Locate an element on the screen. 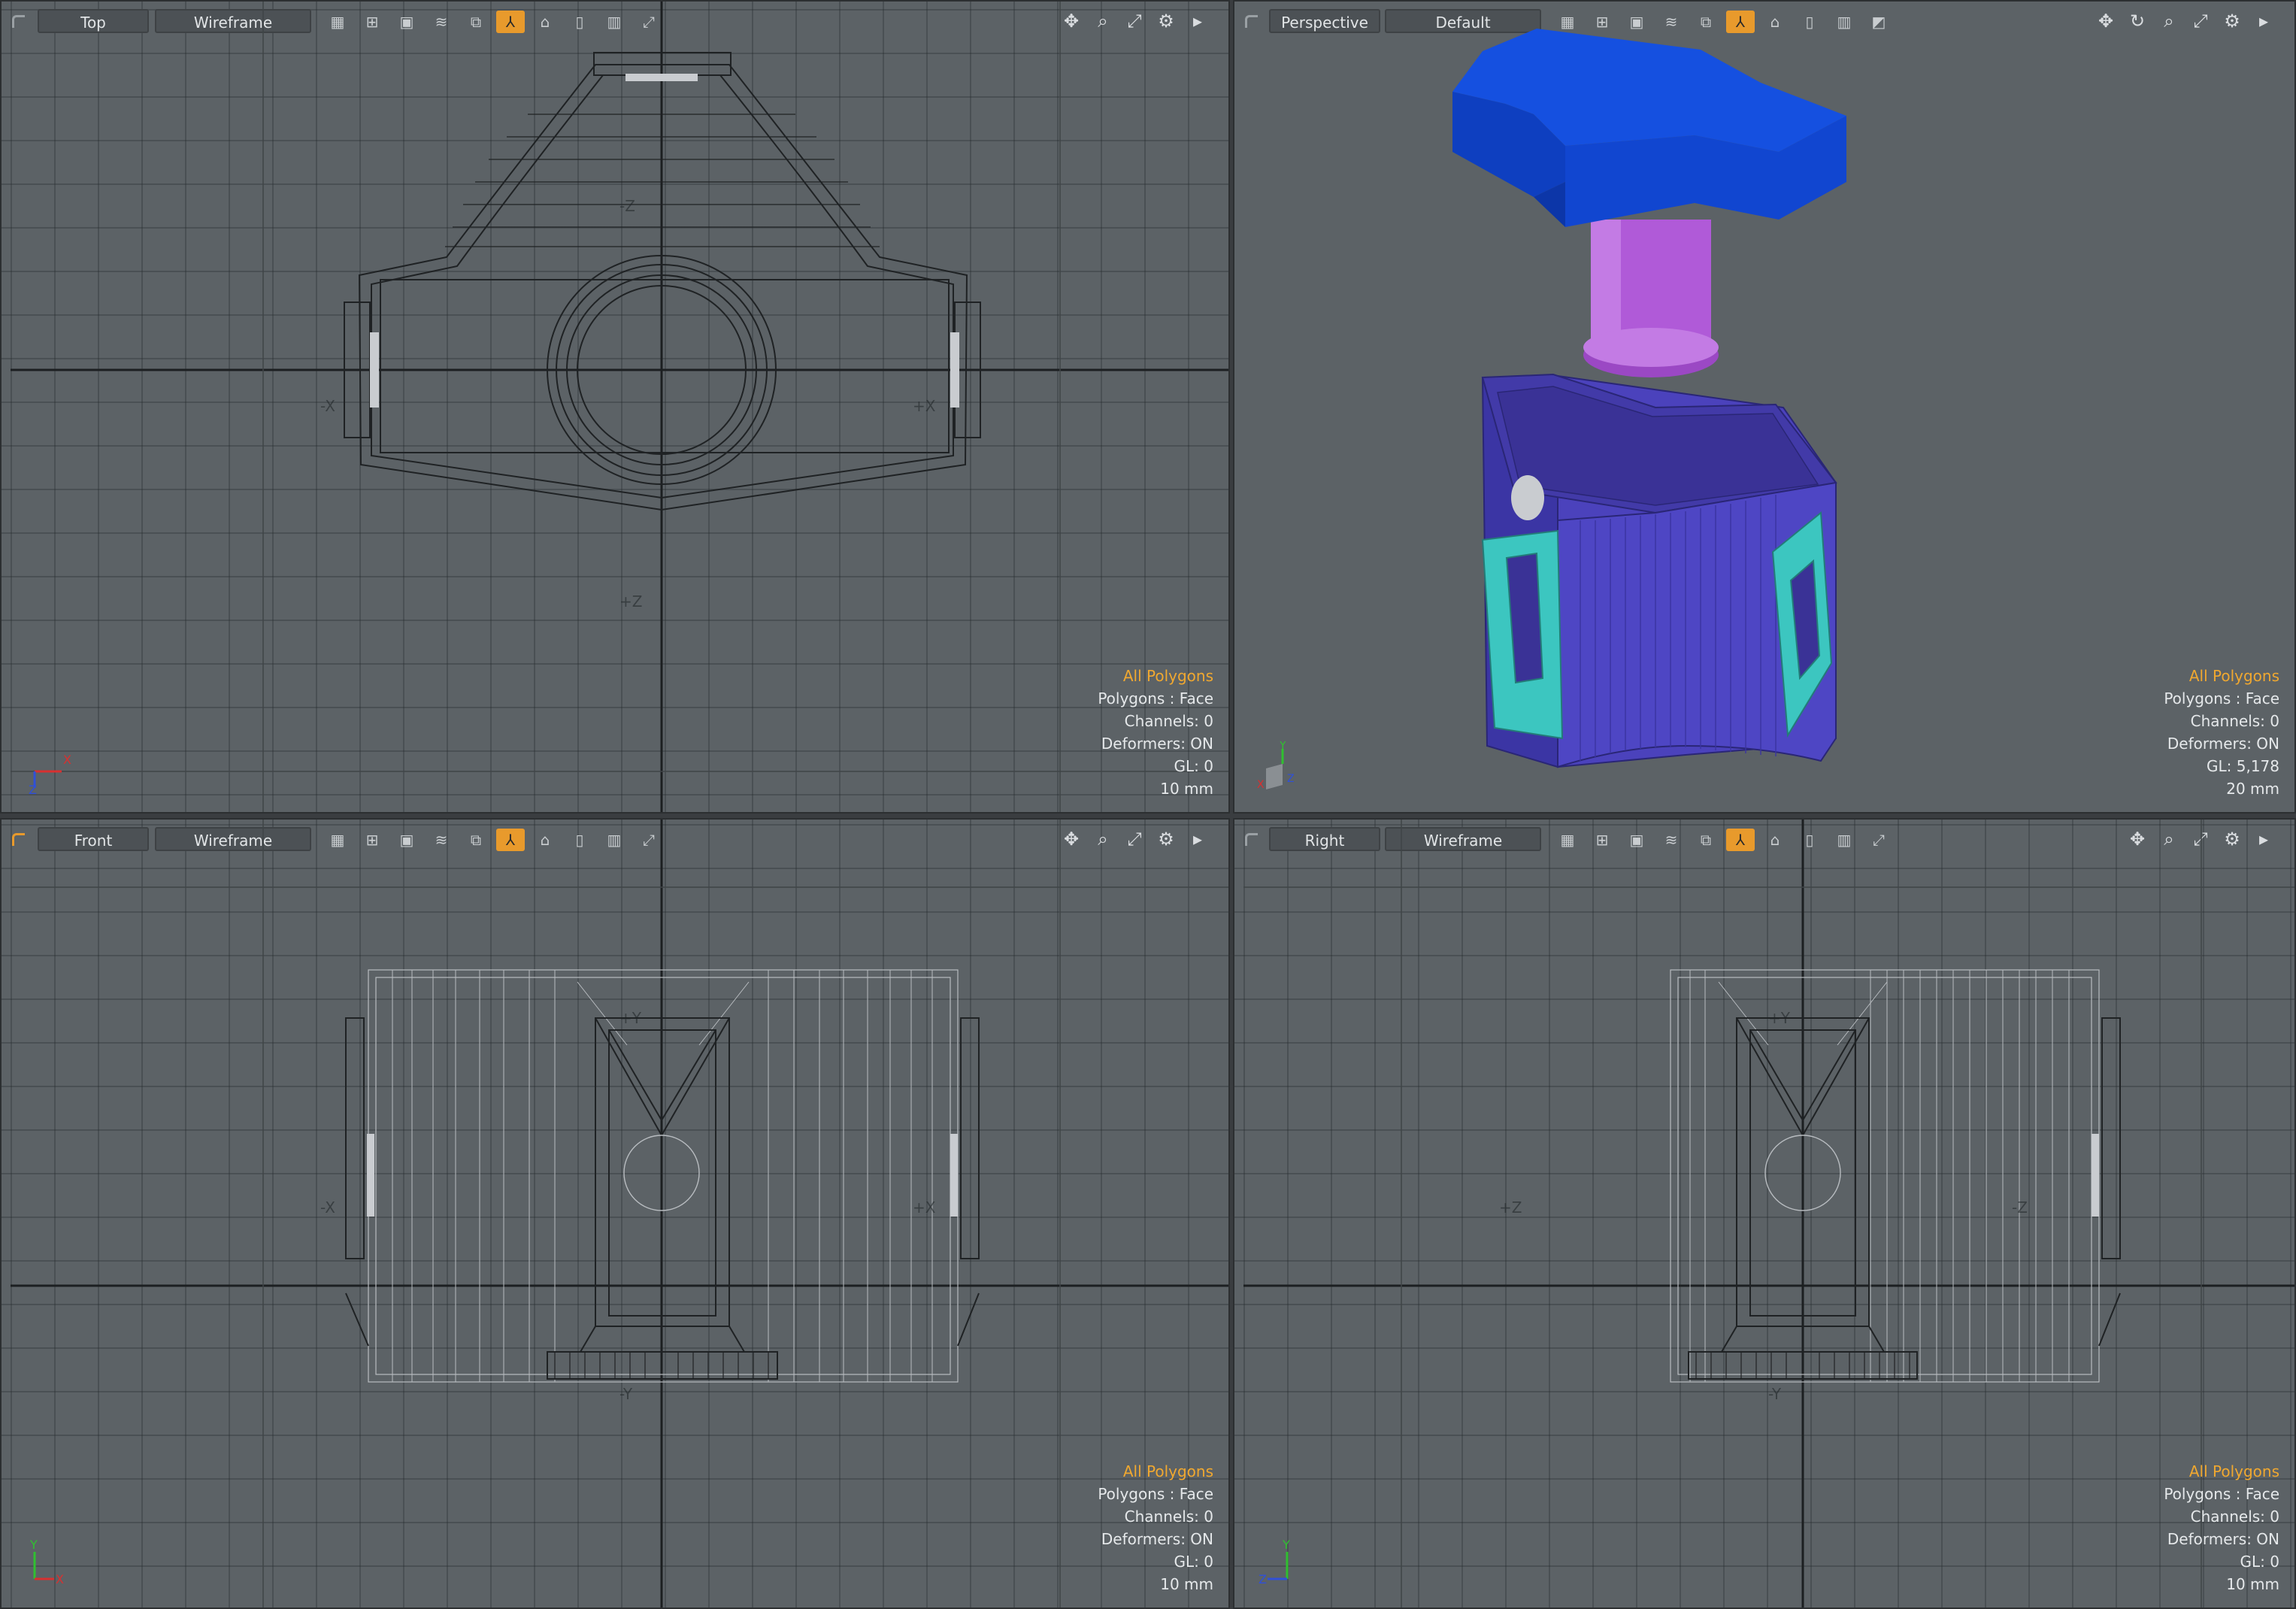  grid-scale: 20 mm is located at coordinates (2252, 789).